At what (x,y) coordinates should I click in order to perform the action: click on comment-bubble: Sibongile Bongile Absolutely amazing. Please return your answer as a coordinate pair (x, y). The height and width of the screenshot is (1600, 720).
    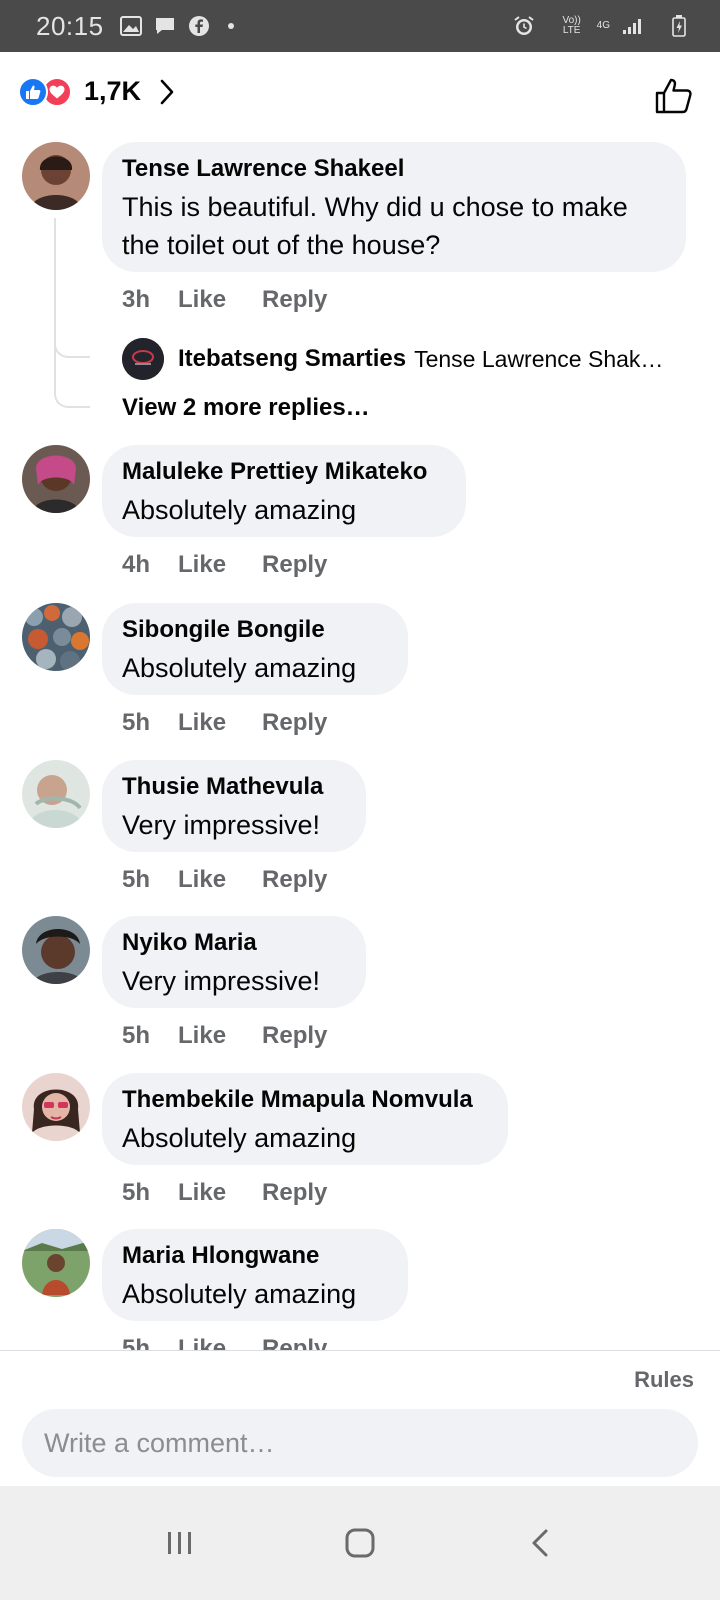
    Looking at the image, I should click on (255, 649).